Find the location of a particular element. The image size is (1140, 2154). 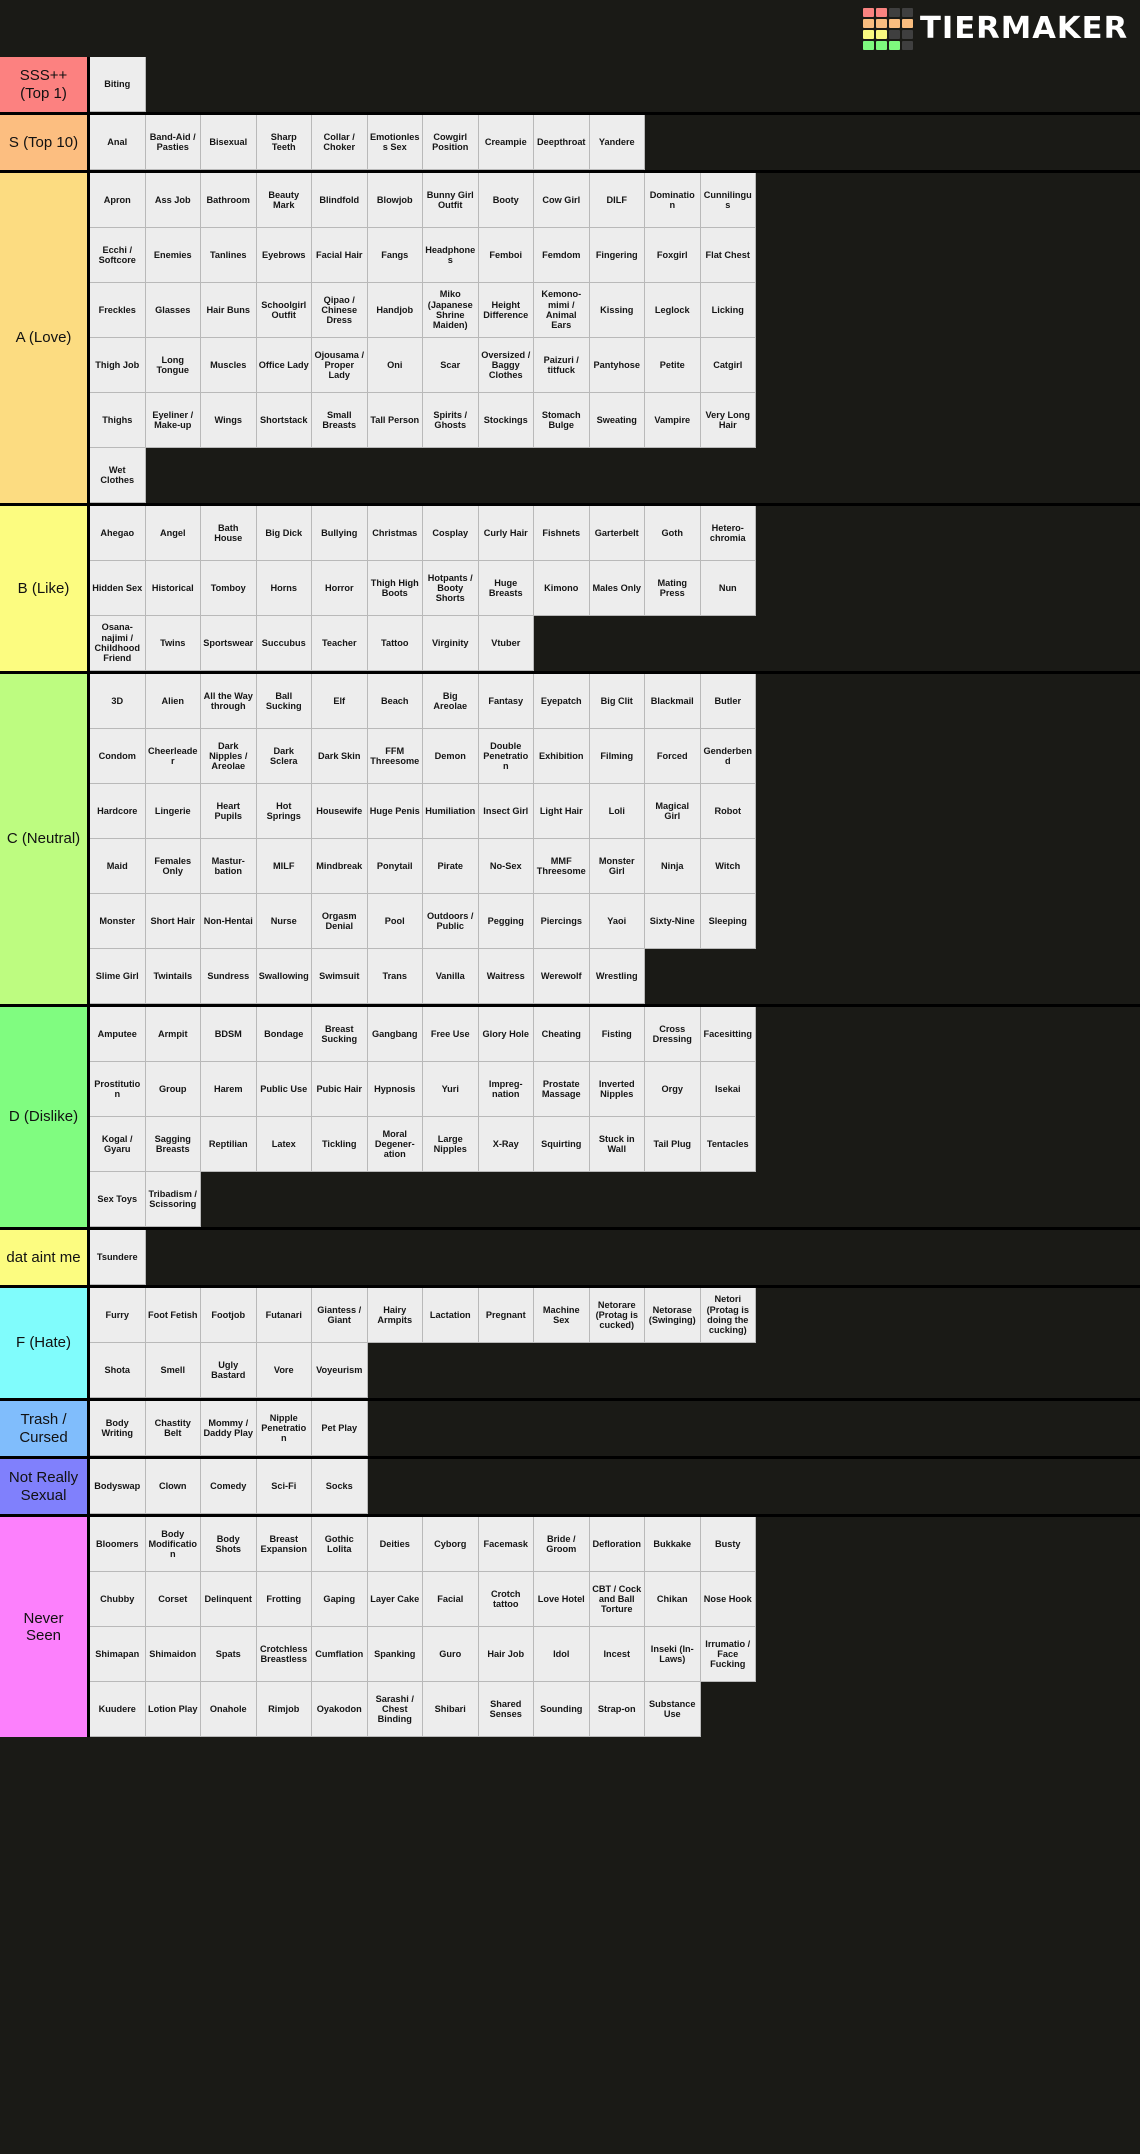

tier-item: Osana-najimi / Childhood Friend is located at coordinates (118, 643).